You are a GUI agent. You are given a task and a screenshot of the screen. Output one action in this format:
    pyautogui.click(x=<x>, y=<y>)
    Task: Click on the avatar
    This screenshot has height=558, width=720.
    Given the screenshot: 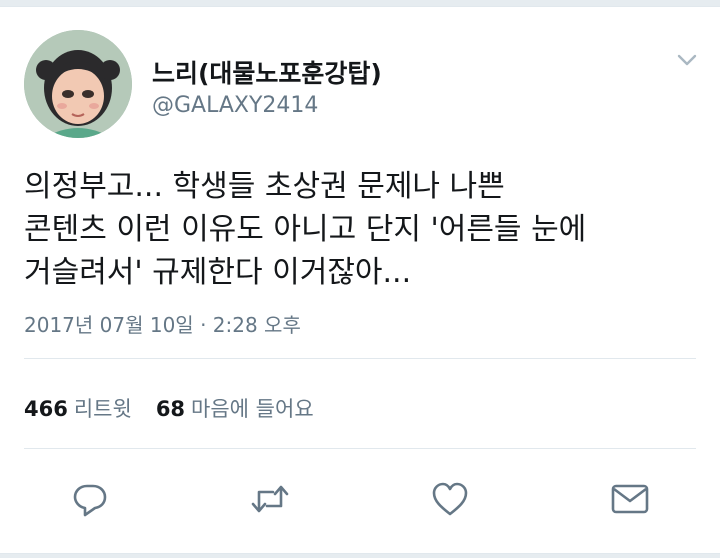 What is the action you would take?
    pyautogui.click(x=78, y=84)
    